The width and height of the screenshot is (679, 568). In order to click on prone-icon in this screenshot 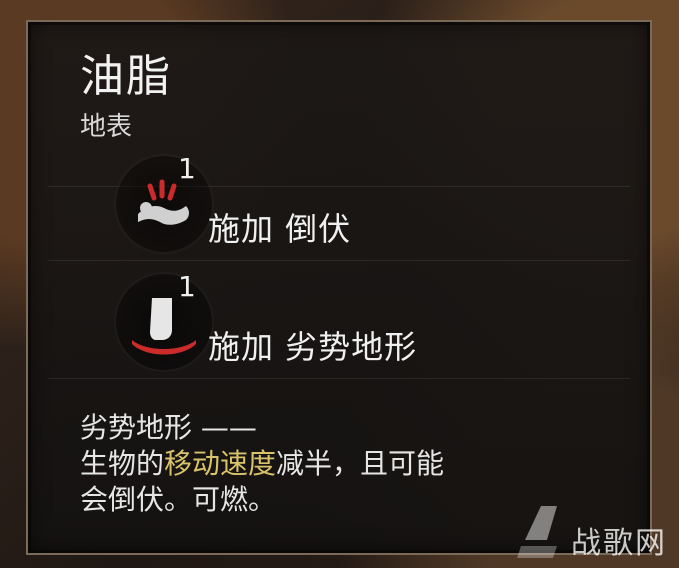, I will do `click(164, 204)`.